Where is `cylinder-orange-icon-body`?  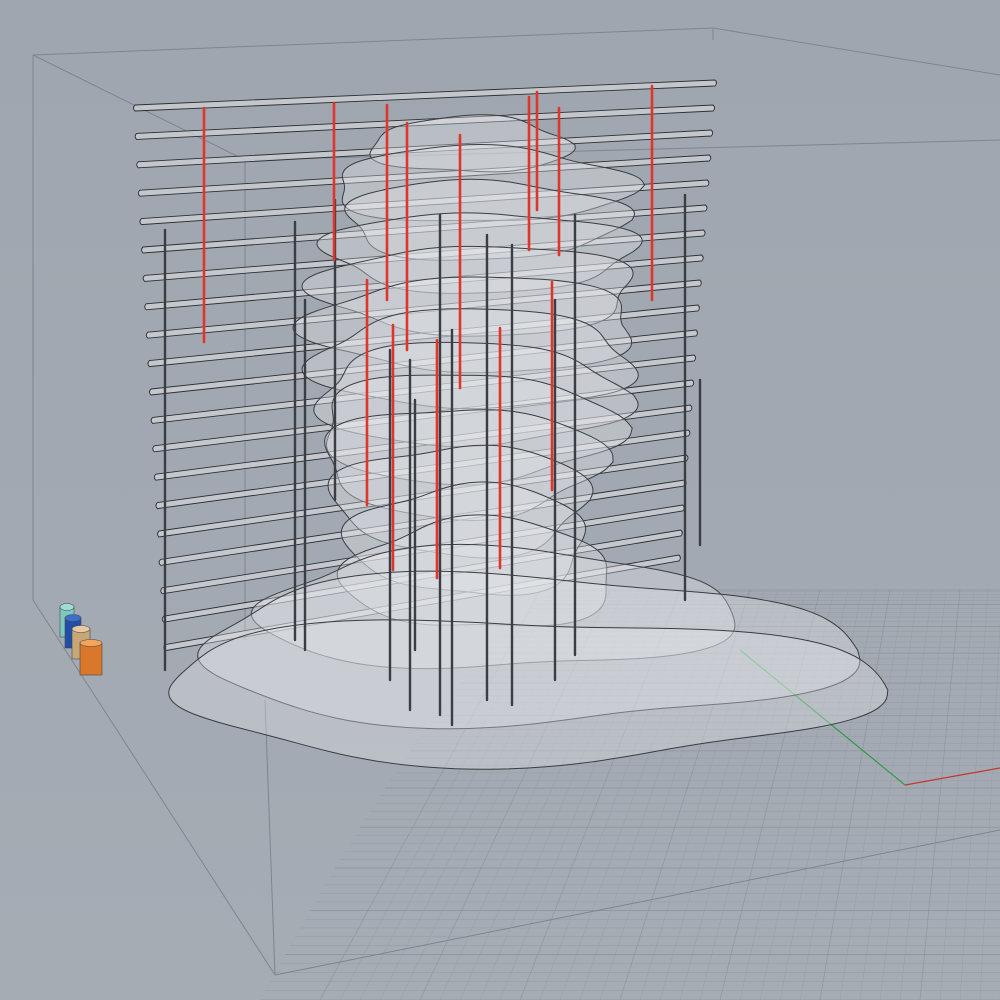 cylinder-orange-icon-body is located at coordinates (91, 659).